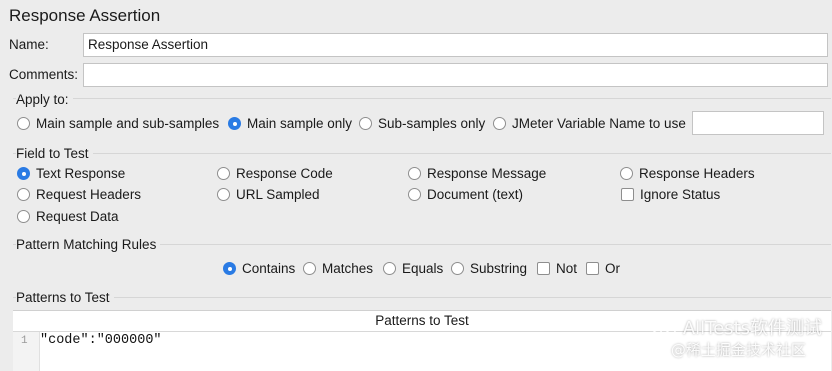  I want to click on apply-to-divider, so click(422, 98).